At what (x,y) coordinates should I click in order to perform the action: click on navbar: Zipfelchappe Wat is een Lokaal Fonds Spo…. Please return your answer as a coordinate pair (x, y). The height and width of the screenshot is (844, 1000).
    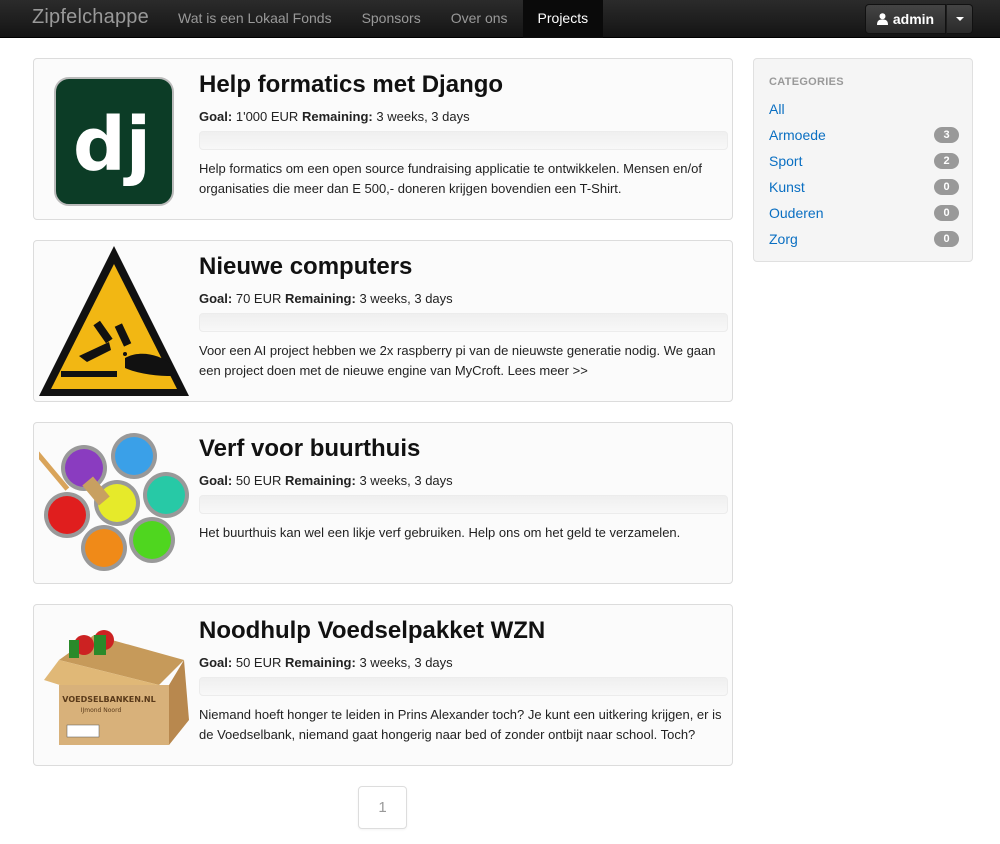
    Looking at the image, I should click on (500, 19).